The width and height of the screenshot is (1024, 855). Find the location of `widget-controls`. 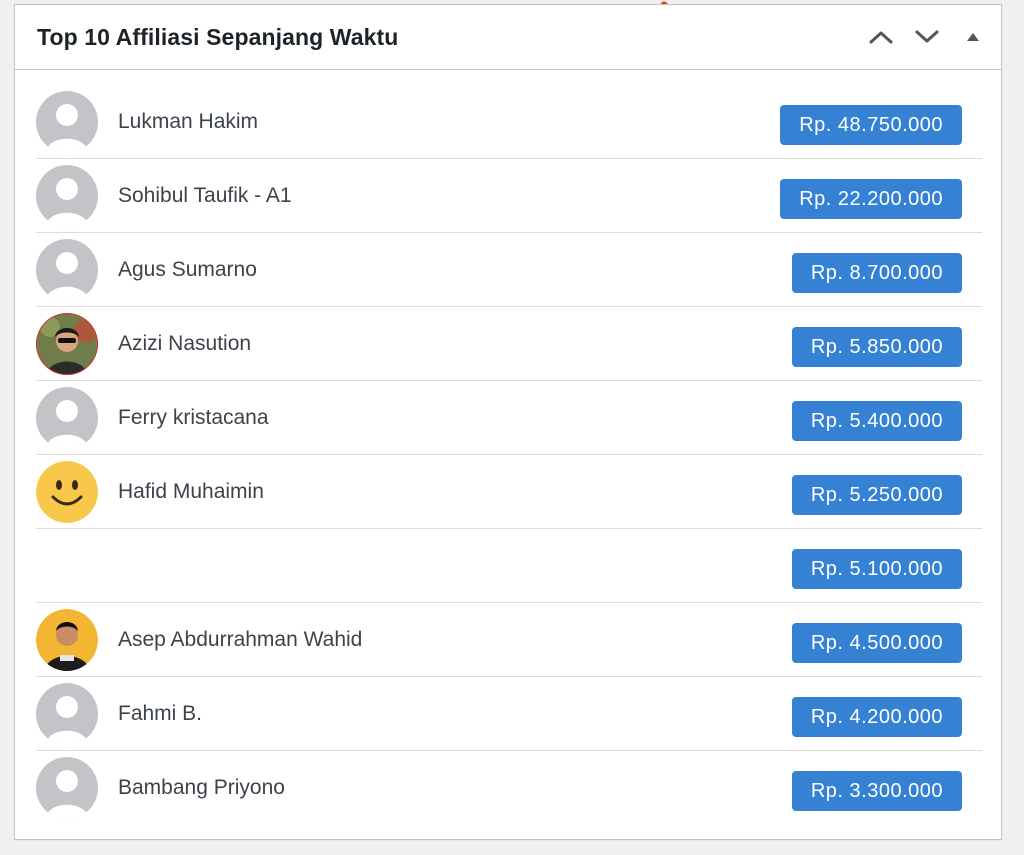

widget-controls is located at coordinates (927, 37).